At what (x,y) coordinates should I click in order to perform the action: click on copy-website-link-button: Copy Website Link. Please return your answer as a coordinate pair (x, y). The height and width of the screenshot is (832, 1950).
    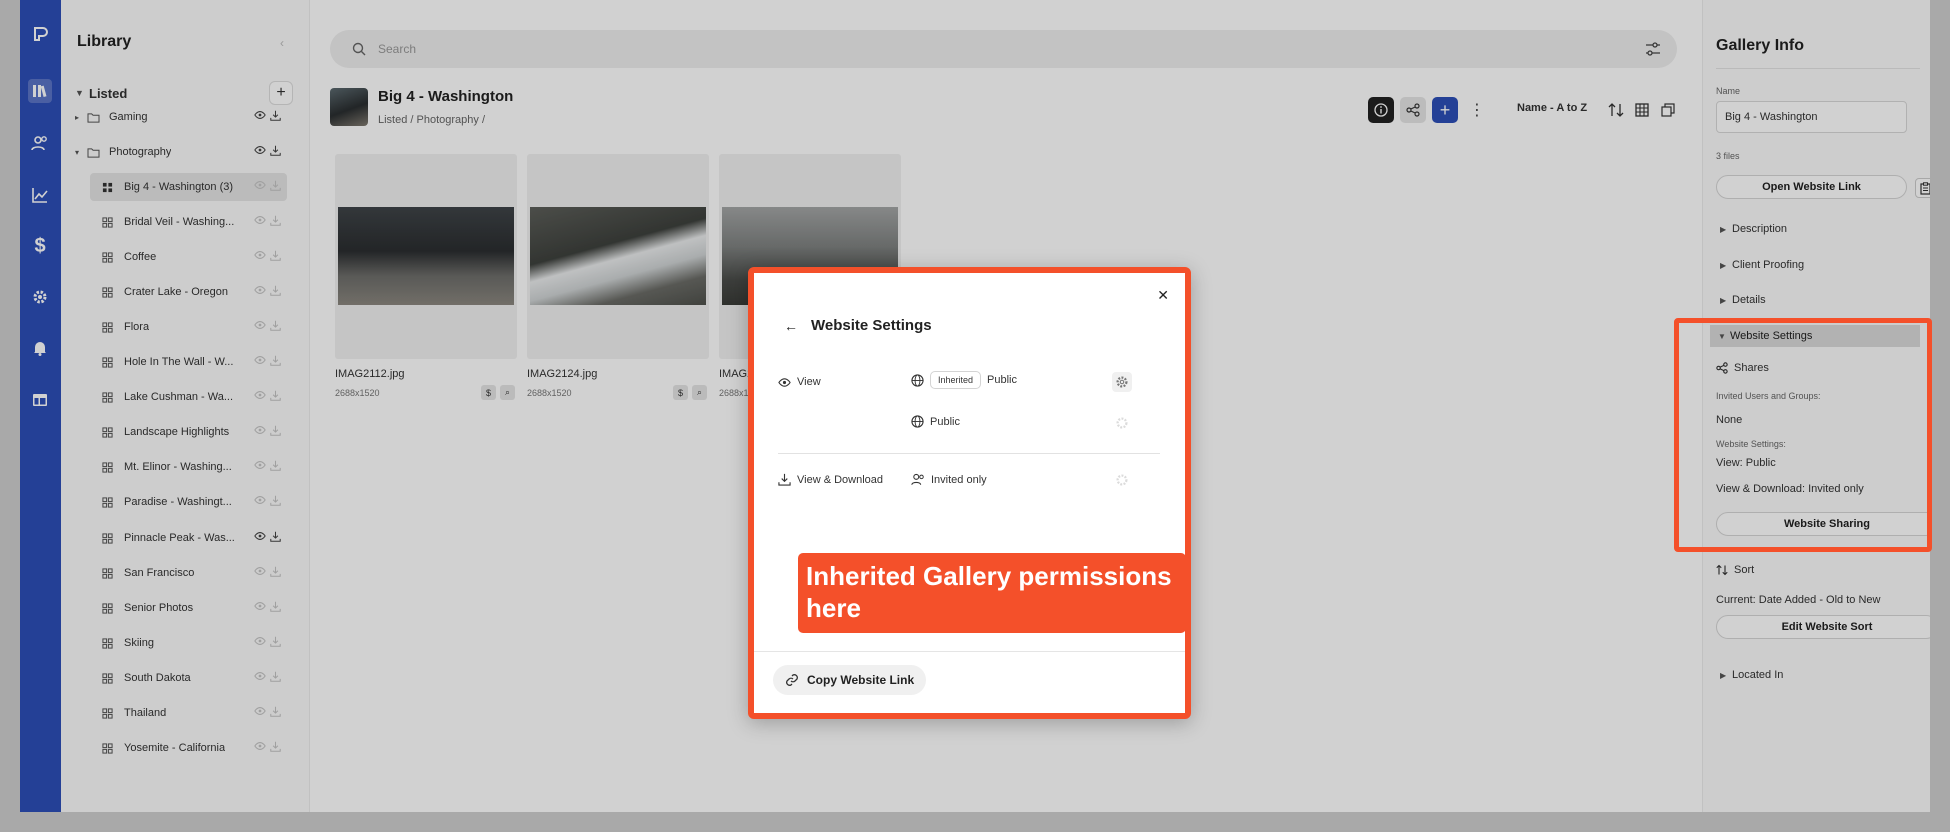
    Looking at the image, I should click on (850, 680).